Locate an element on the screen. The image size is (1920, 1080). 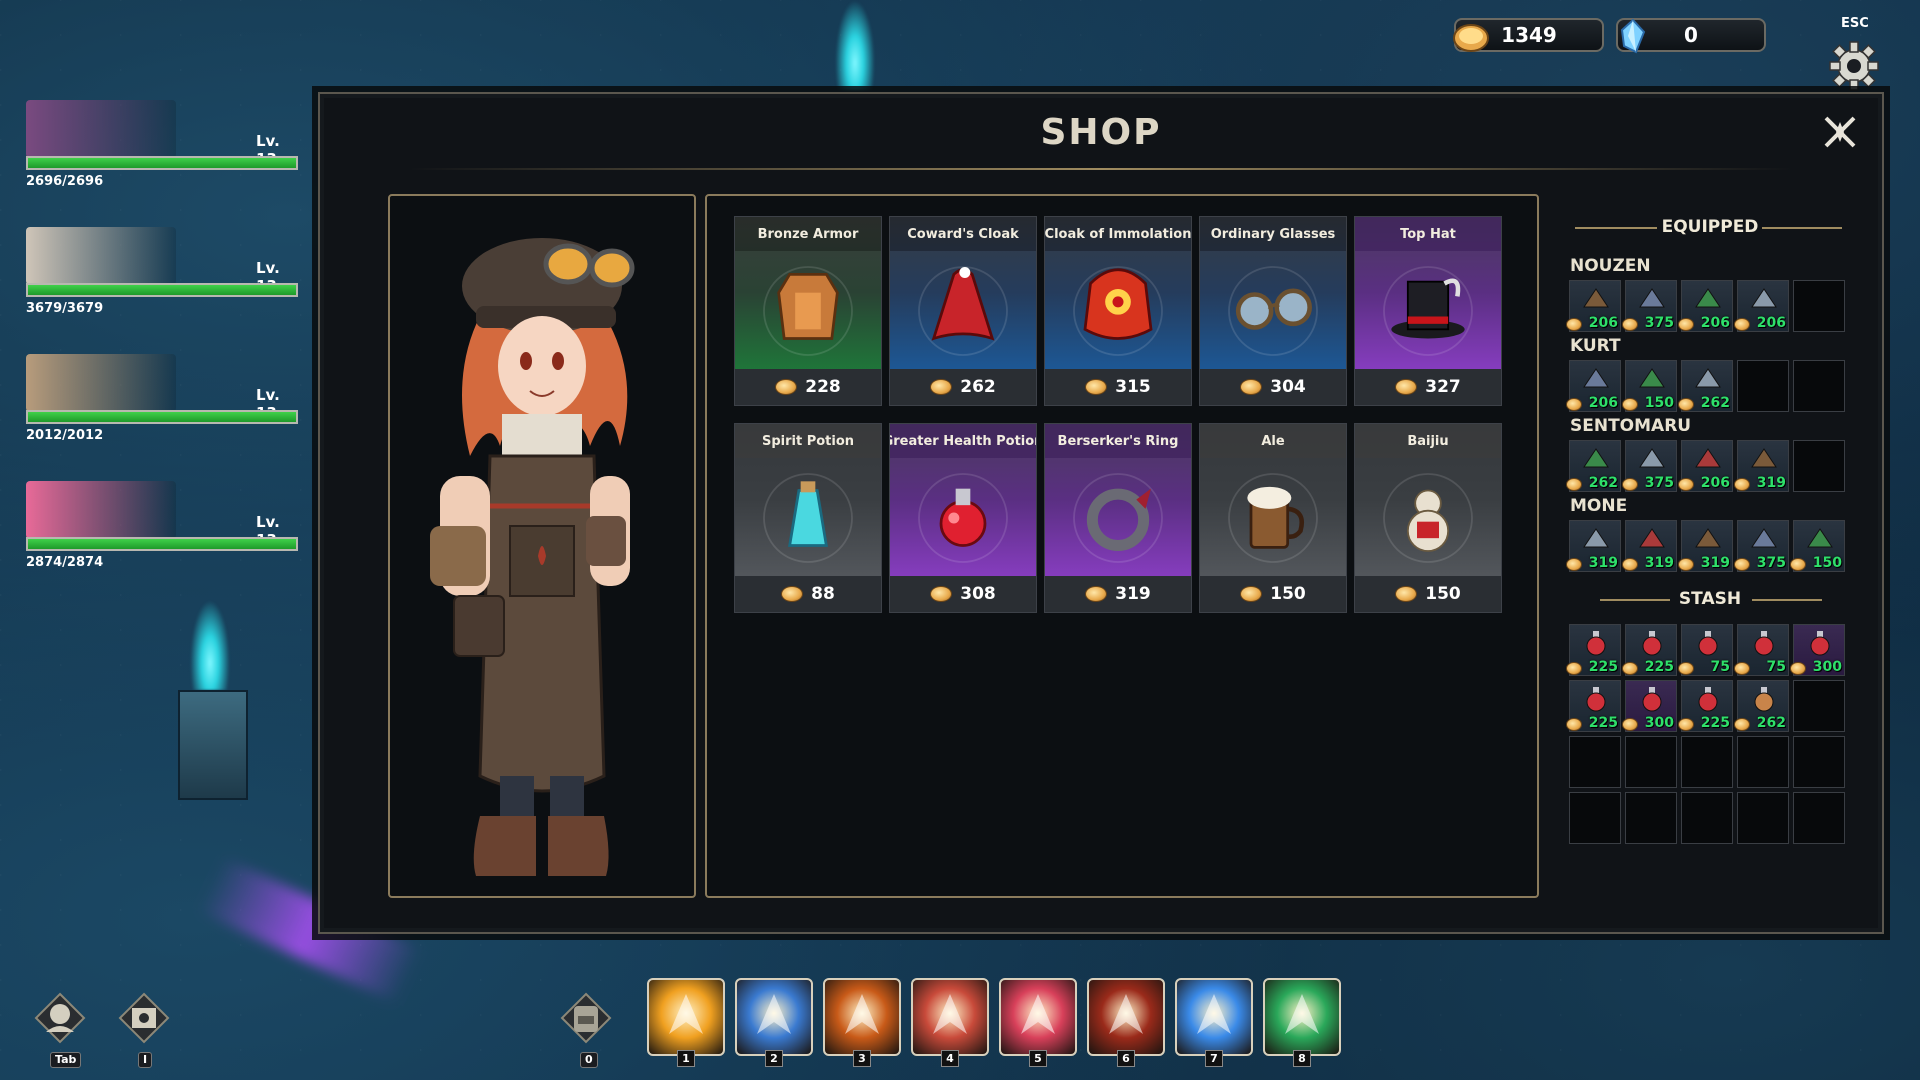
shop-item-price: 228 is located at coordinates (808, 387).